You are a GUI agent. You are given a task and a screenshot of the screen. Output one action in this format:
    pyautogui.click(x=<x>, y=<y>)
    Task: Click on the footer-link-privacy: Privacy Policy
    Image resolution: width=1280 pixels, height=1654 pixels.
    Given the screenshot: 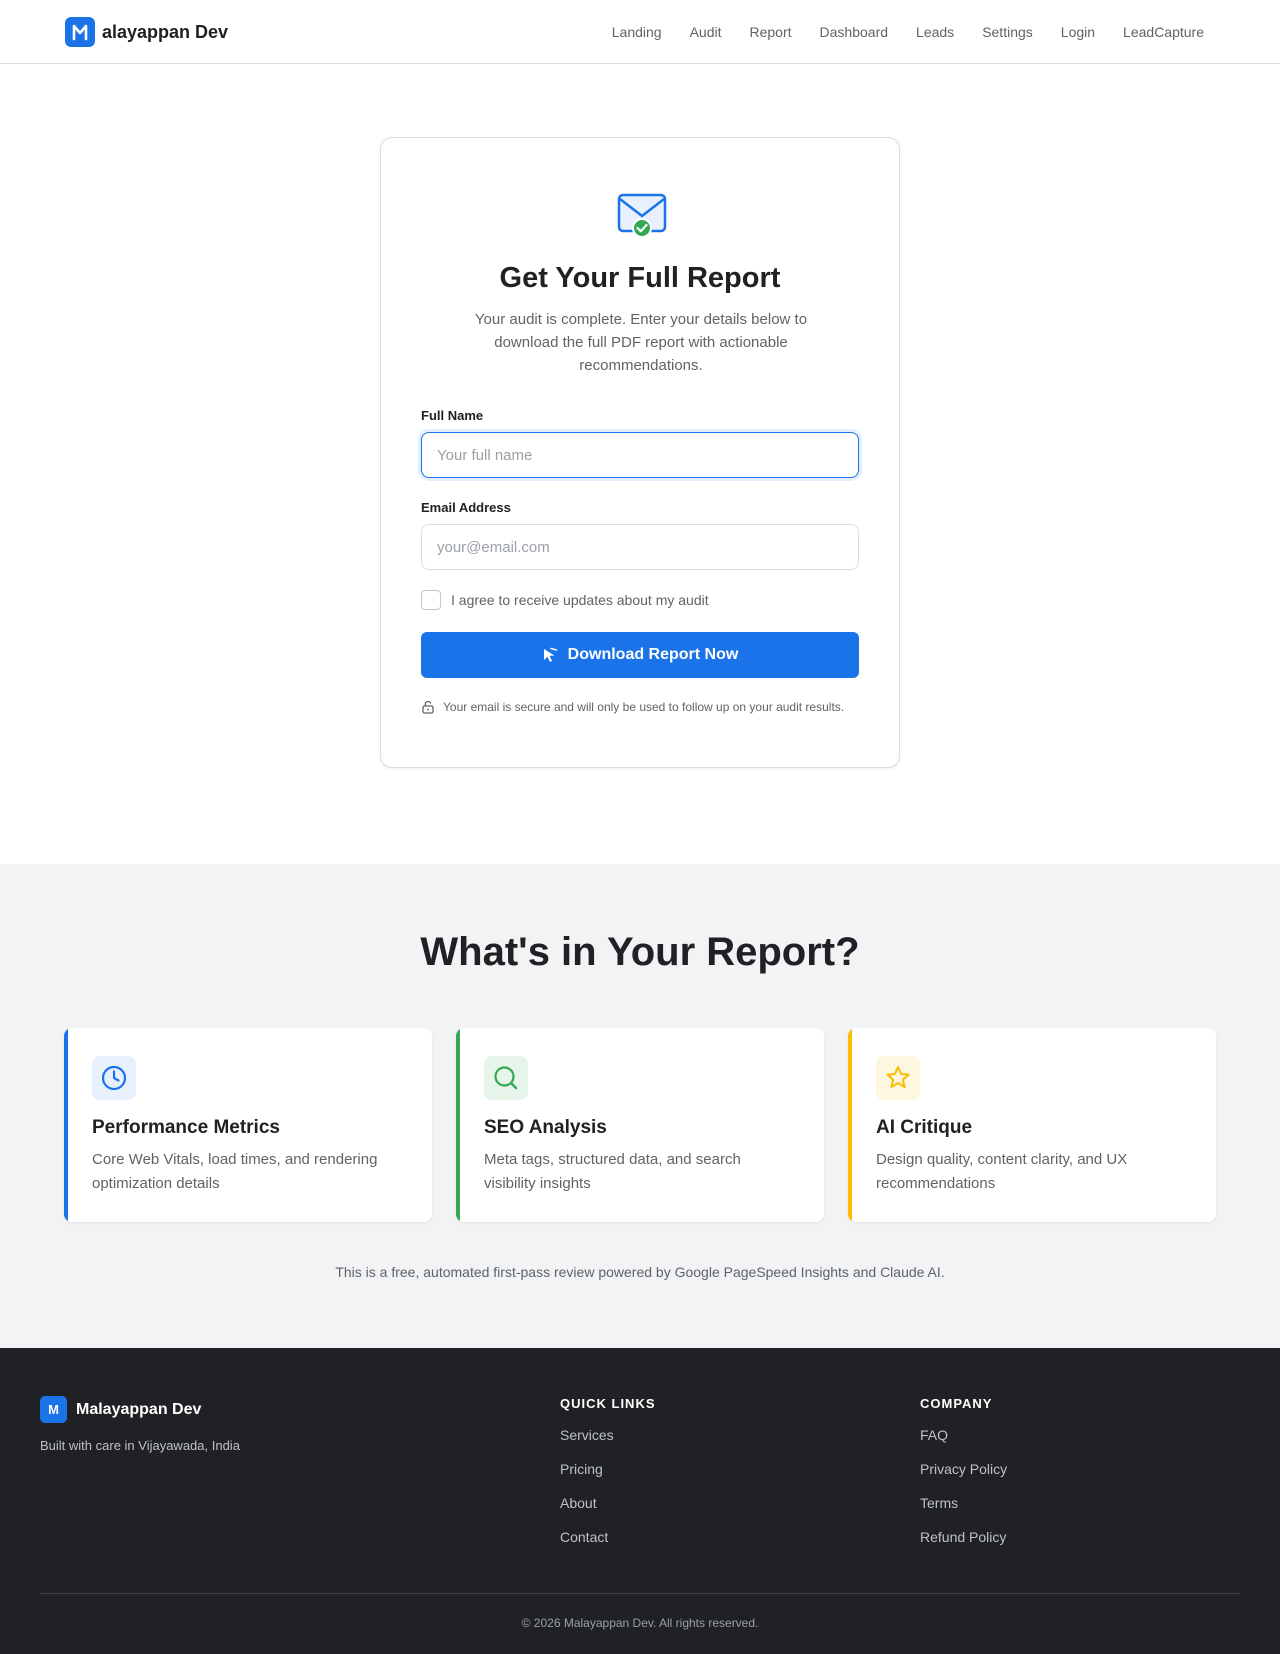 What is the action you would take?
    pyautogui.click(x=963, y=1469)
    